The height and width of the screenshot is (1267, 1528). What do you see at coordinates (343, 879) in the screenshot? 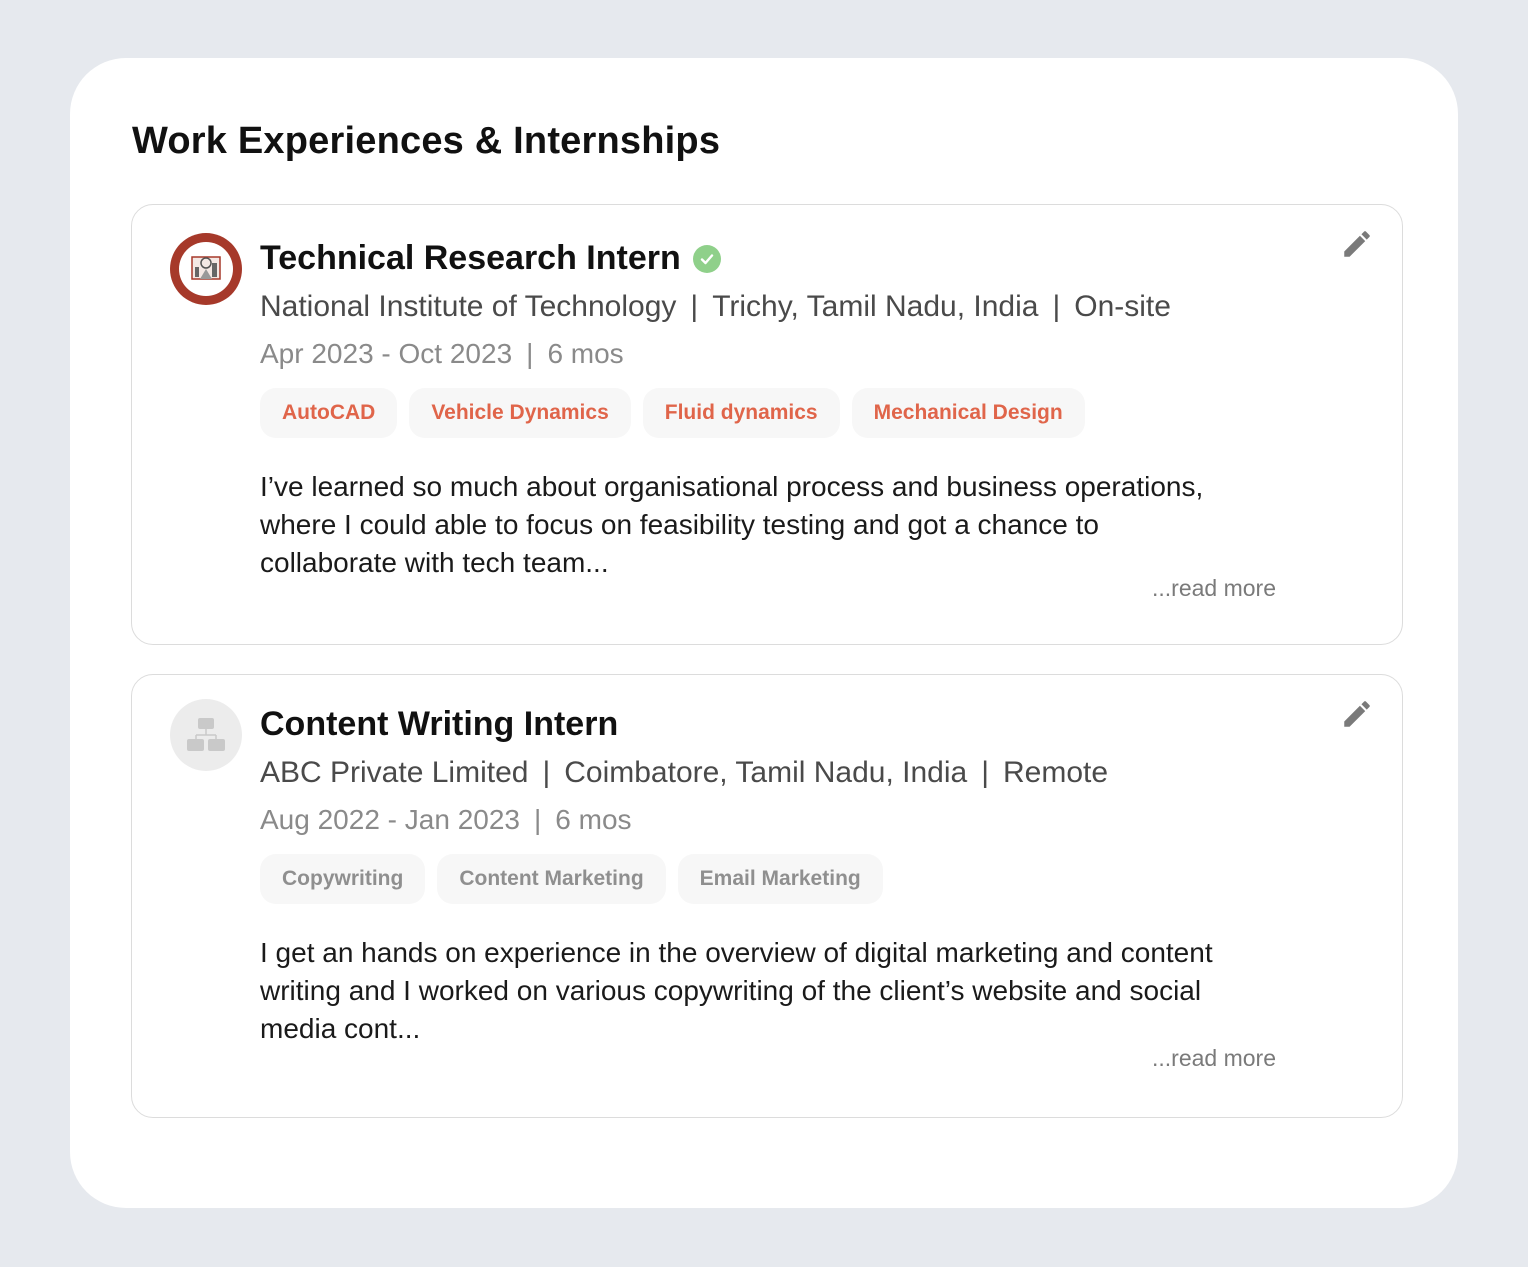
I see `skill-tag: Copywriting` at bounding box center [343, 879].